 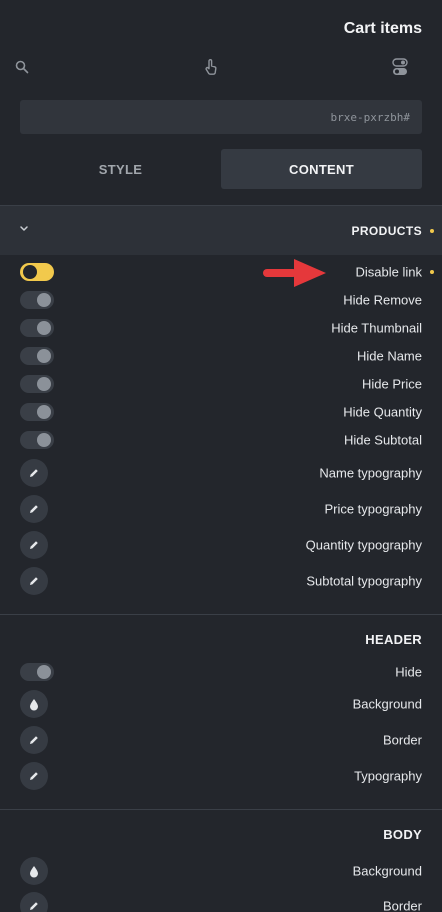 I want to click on control-hide-name: Hide Name, so click(x=221, y=356).